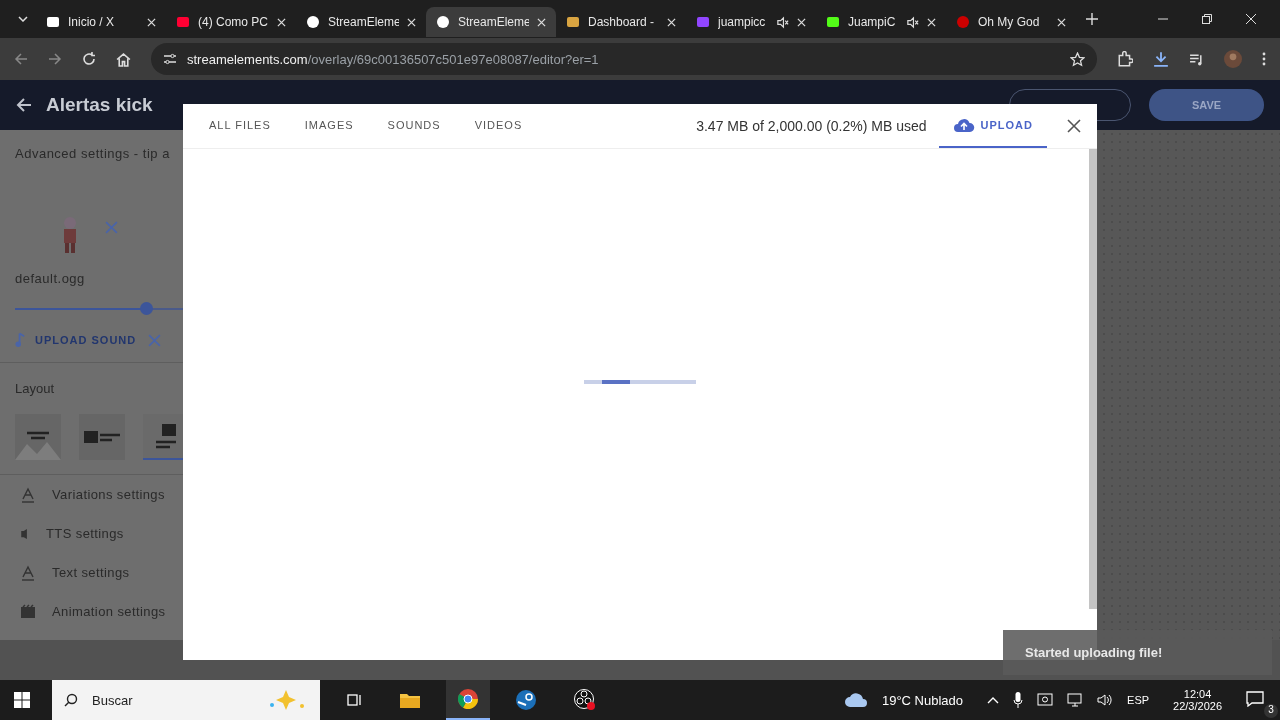  What do you see at coordinates (166, 436) in the screenshot?
I see `stacked-layout-icon` at bounding box center [166, 436].